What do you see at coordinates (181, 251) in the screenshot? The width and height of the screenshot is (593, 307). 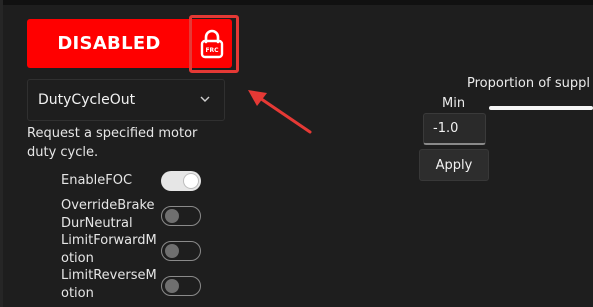 I see `toggle-limitforward` at bounding box center [181, 251].